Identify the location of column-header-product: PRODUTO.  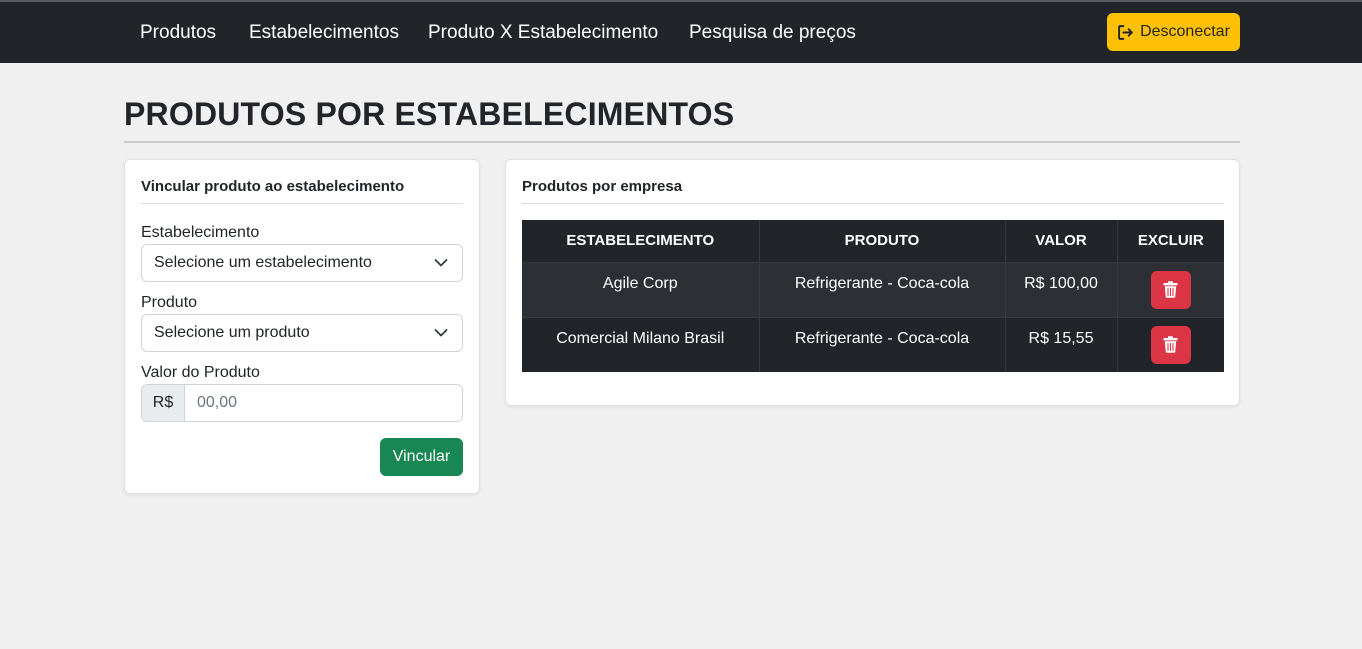
(882, 241).